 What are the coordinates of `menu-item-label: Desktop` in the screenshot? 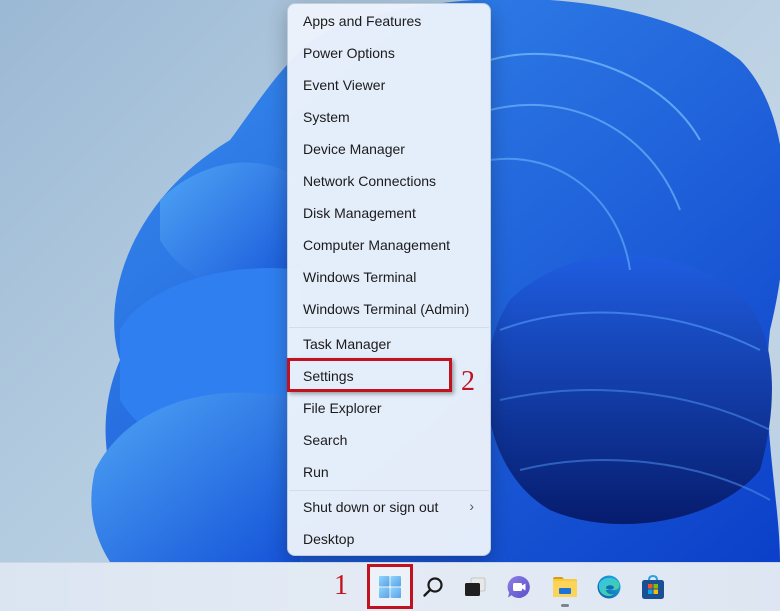 It's located at (329, 539).